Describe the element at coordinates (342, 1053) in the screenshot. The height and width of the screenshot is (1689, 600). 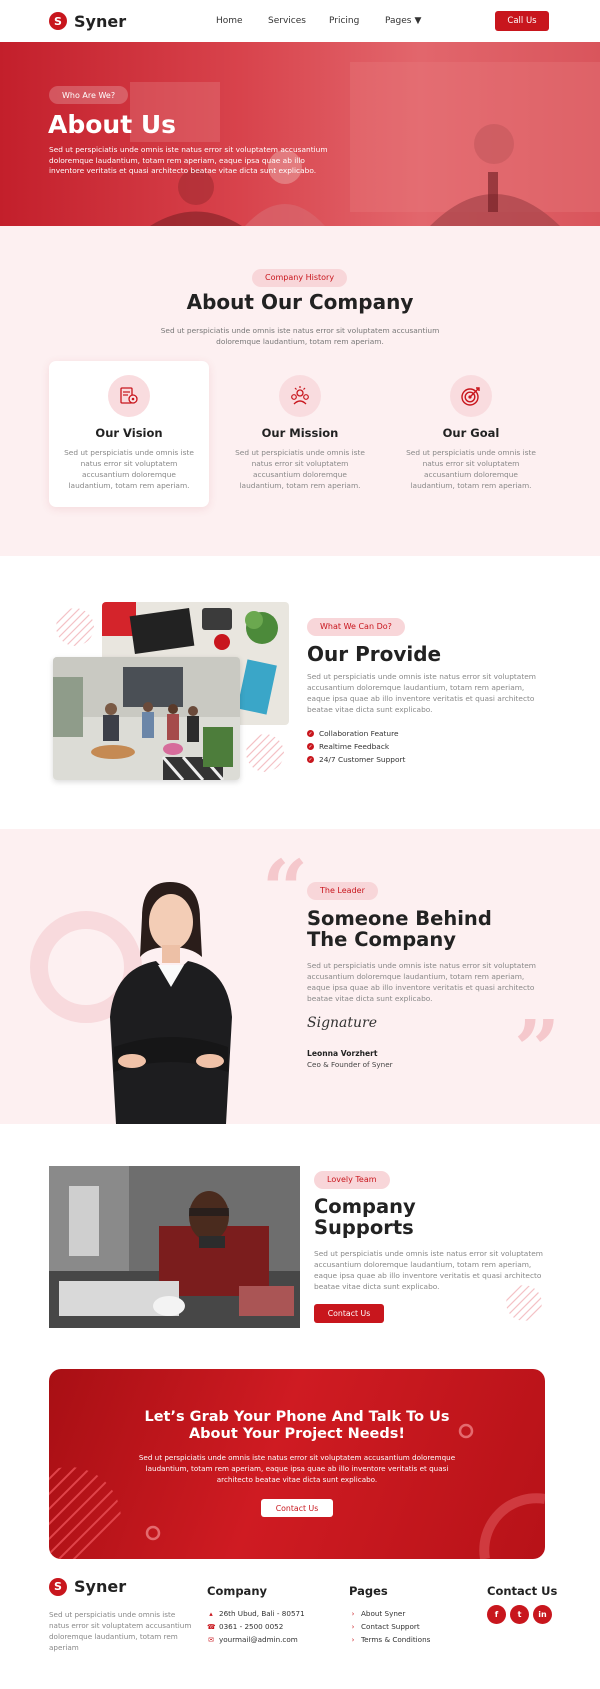
I see `leader-name: Leonna Vorzhert` at that location.